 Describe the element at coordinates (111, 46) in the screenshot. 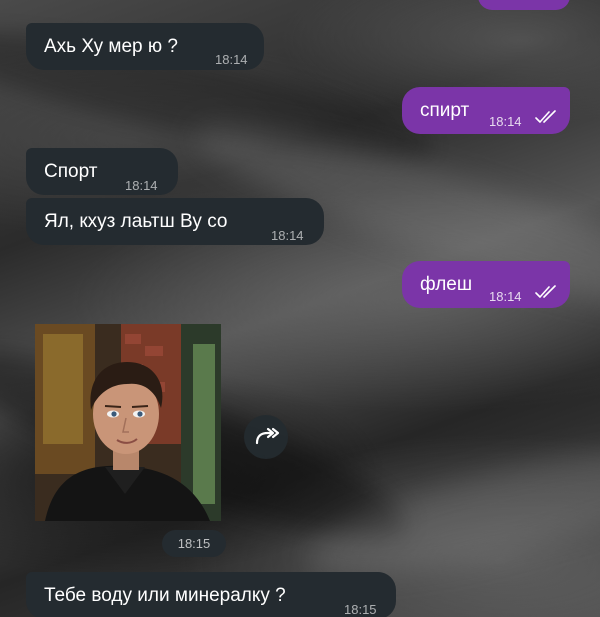

I see `message-text: Ахь Ху мер ю ?` at that location.